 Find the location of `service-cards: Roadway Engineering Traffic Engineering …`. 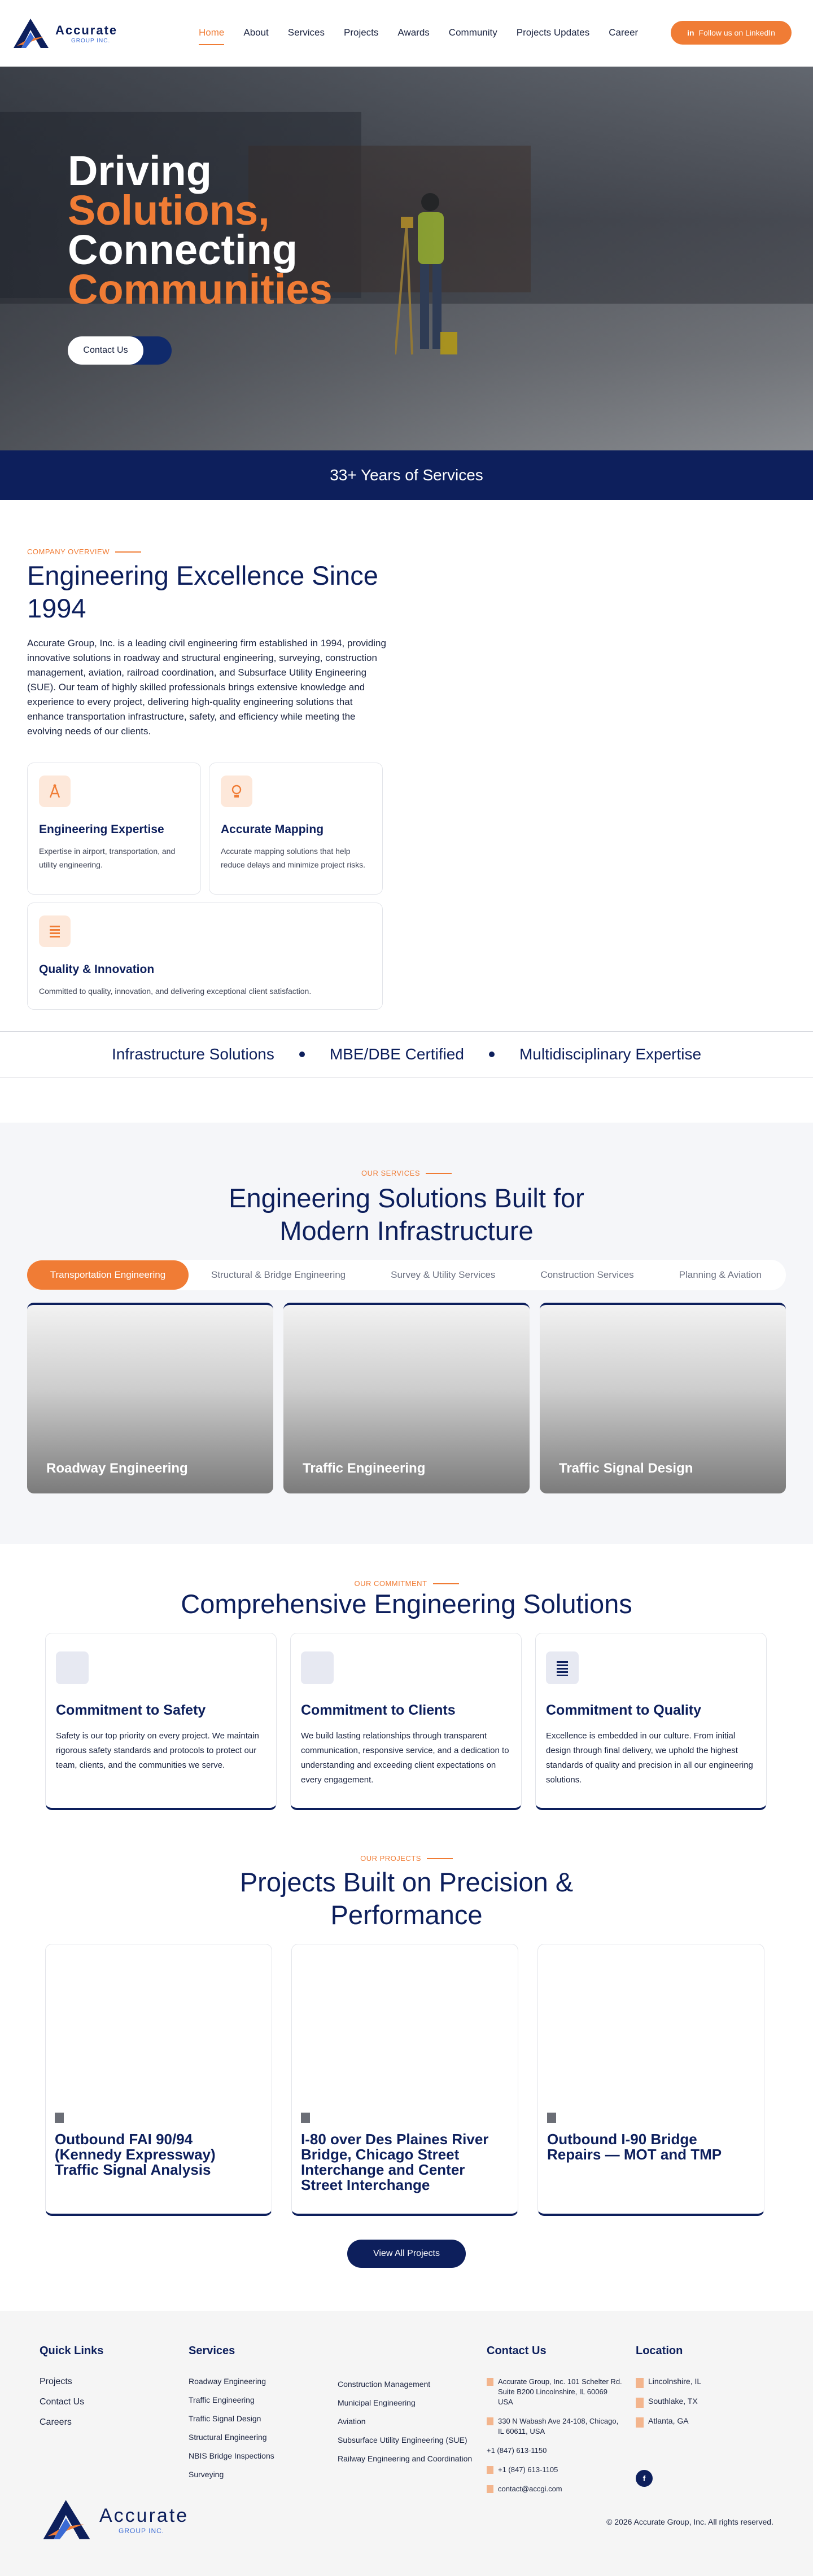

service-cards: Roadway Engineering Traffic Engineering … is located at coordinates (406, 1398).